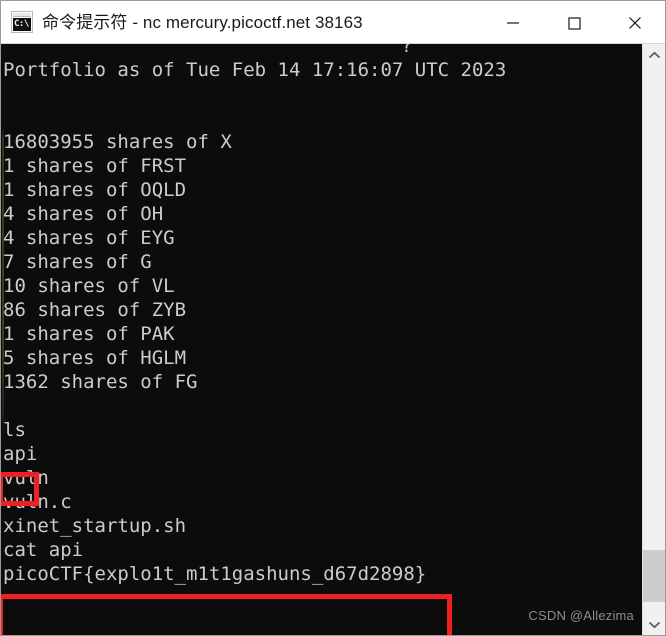 This screenshot has width=666, height=636. I want to click on window-title: 命令提示符 - nc mercury.picoctf.net 38163, so click(202, 22).